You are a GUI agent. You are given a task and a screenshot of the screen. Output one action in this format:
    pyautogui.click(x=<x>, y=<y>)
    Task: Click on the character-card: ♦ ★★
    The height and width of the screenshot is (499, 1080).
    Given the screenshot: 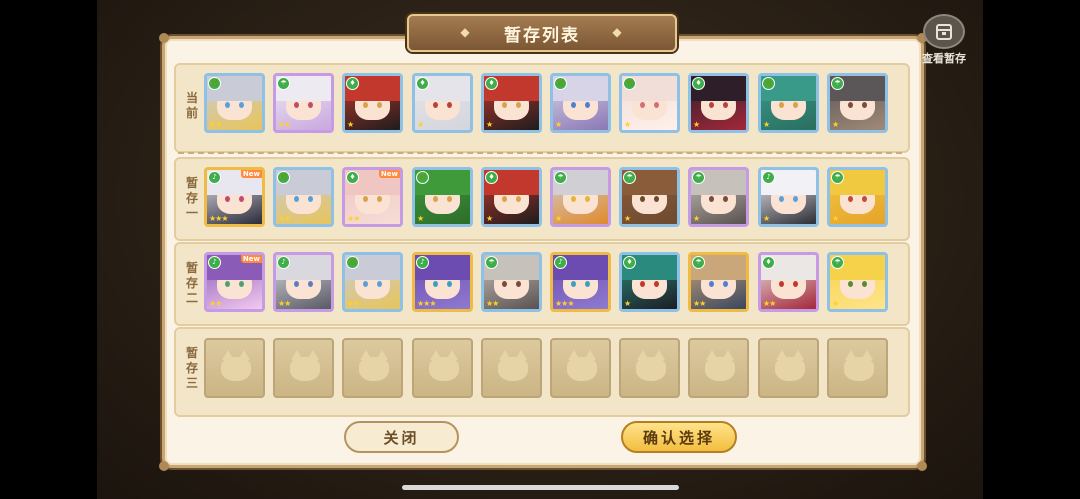 What is the action you would take?
    pyautogui.click(x=788, y=282)
    